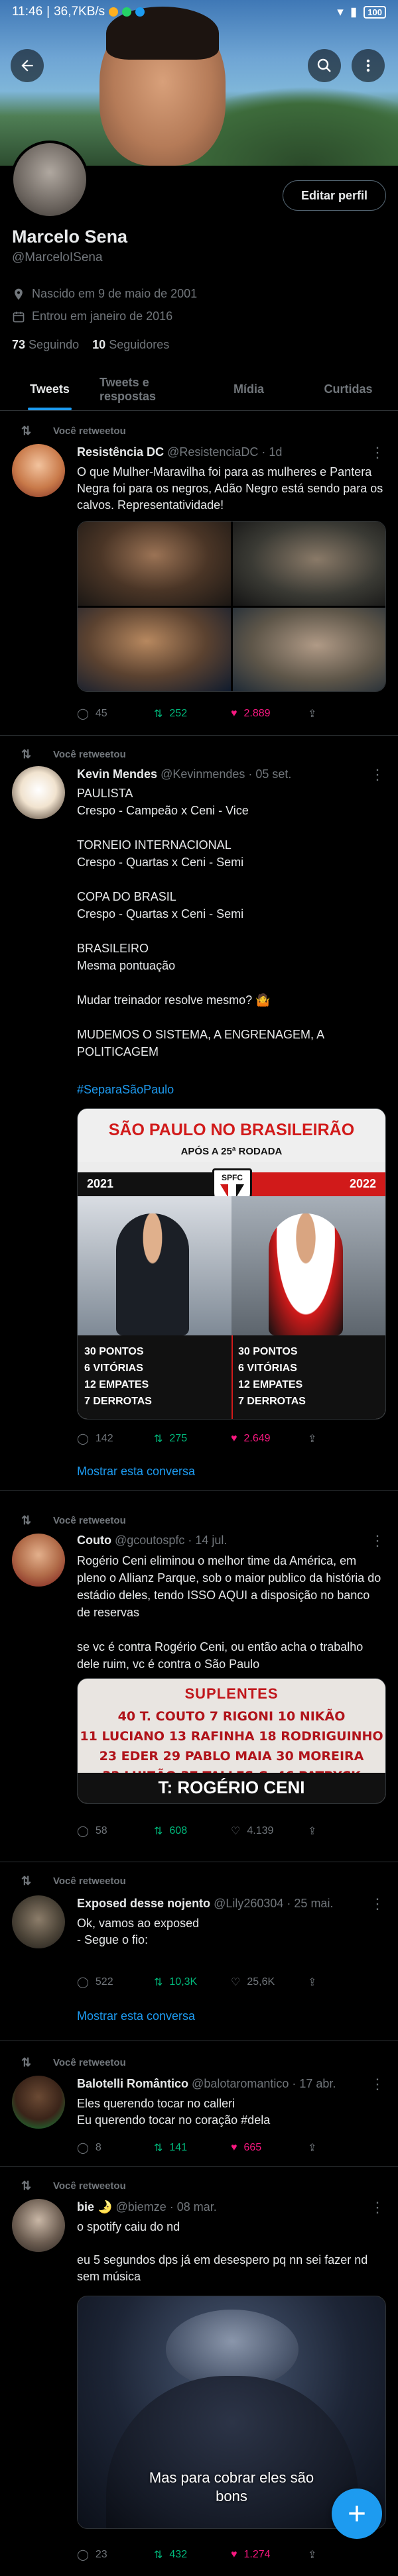 The height and width of the screenshot is (2576, 398). I want to click on retweet-label: Você retweetou, so click(90, 2062).